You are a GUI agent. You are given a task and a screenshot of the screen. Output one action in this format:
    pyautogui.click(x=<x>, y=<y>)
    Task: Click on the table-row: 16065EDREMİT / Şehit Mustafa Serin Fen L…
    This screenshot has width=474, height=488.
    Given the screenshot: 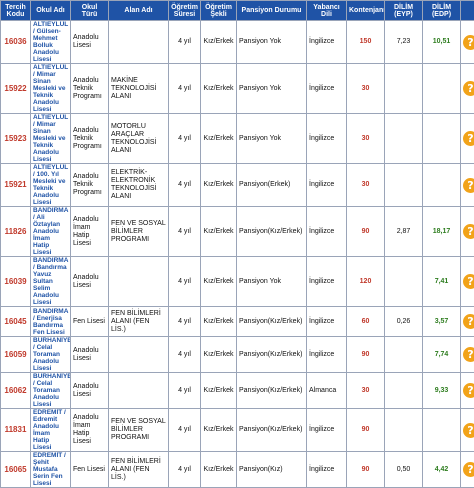 What is the action you would take?
    pyautogui.click(x=237, y=470)
    